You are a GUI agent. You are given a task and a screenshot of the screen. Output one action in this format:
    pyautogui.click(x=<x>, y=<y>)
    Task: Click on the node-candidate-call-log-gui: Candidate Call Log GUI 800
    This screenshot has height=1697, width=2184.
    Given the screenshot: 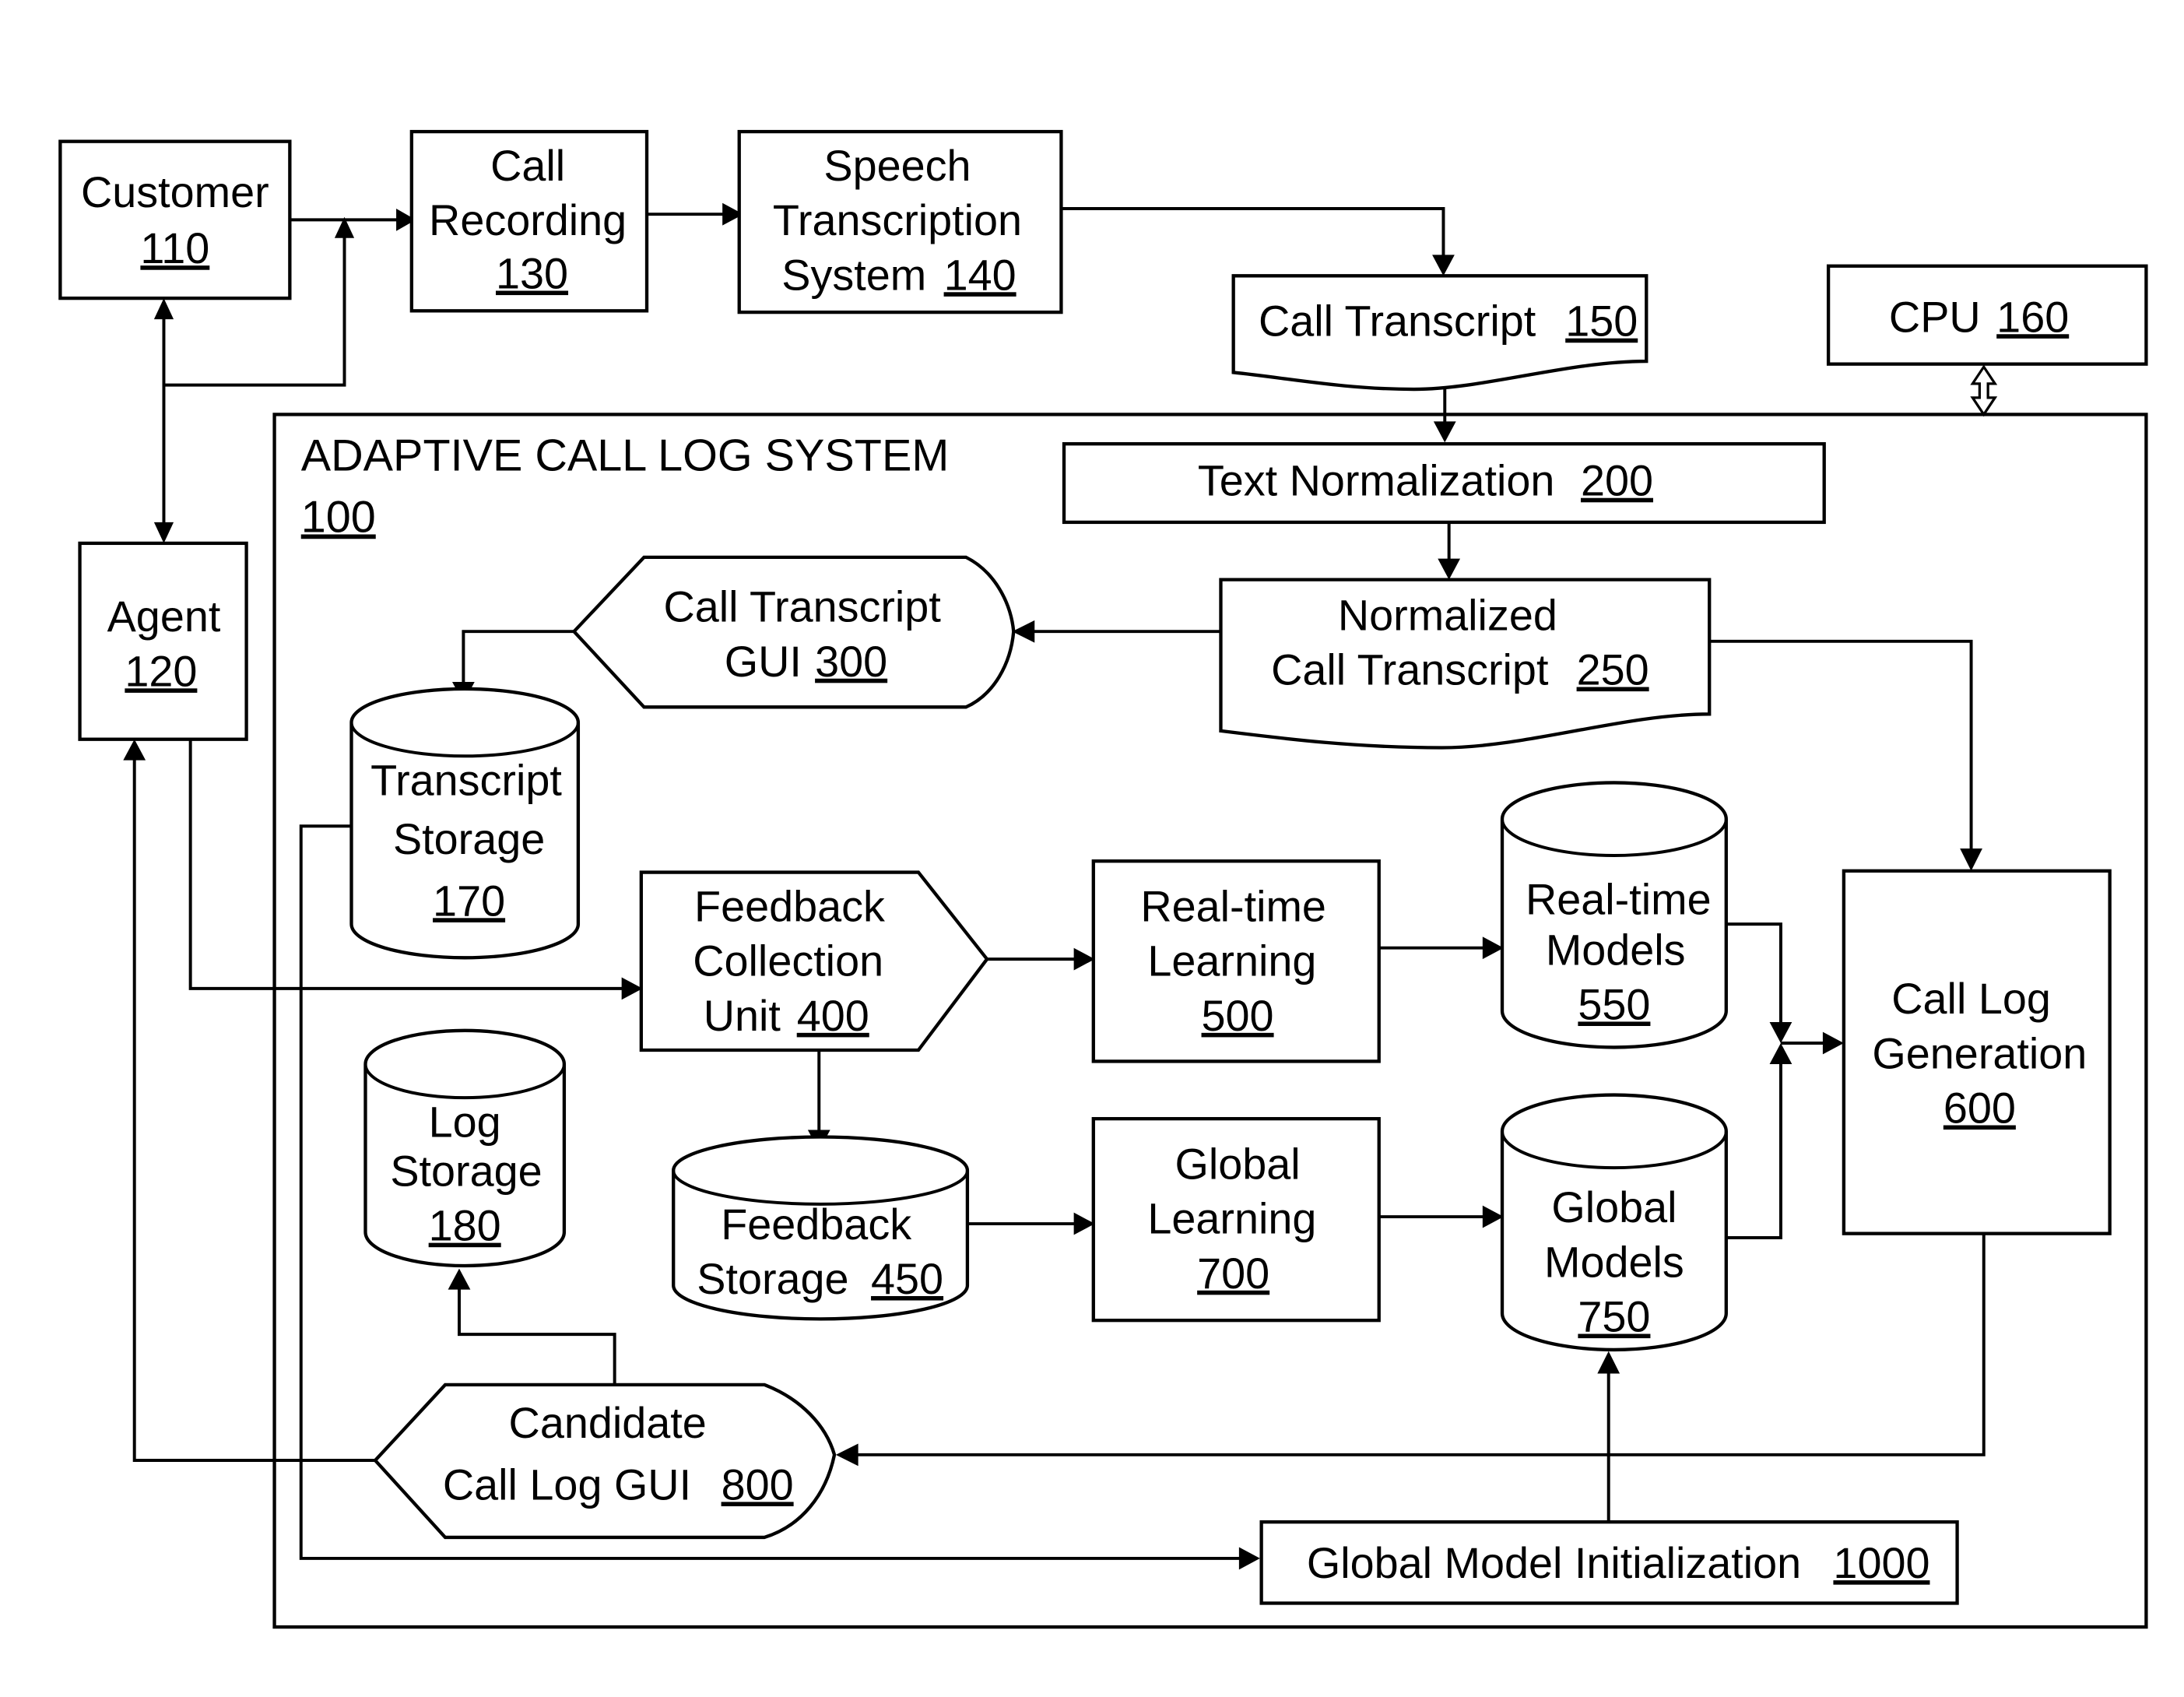 What is the action you would take?
    pyautogui.click(x=605, y=1461)
    